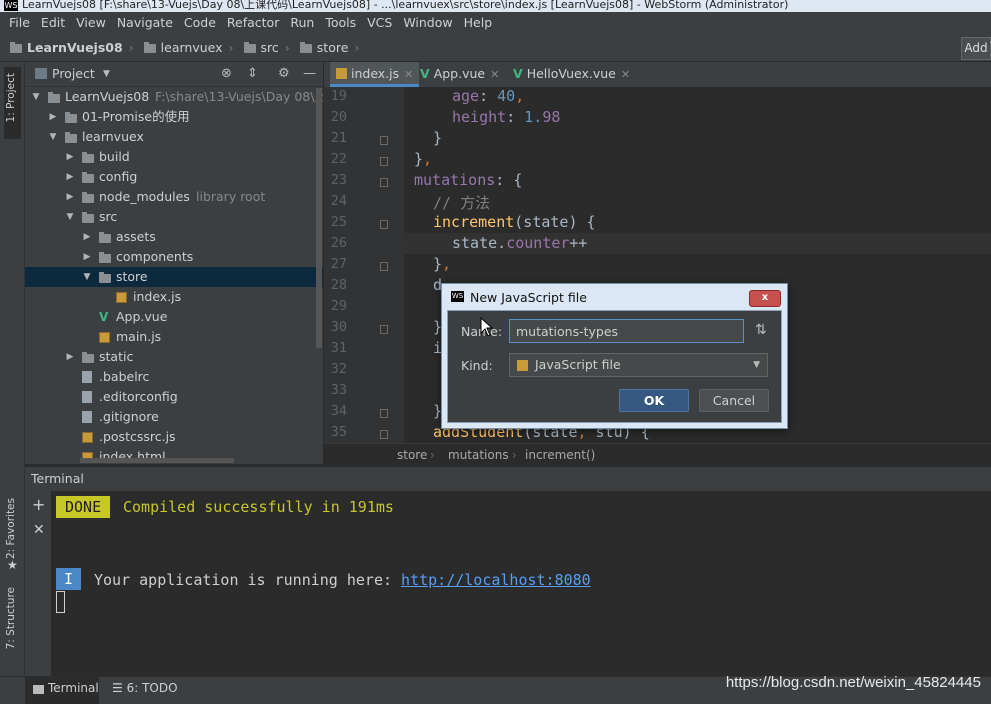  Describe the element at coordinates (174, 417) in the screenshot. I see `tree-item: .gitignore` at that location.